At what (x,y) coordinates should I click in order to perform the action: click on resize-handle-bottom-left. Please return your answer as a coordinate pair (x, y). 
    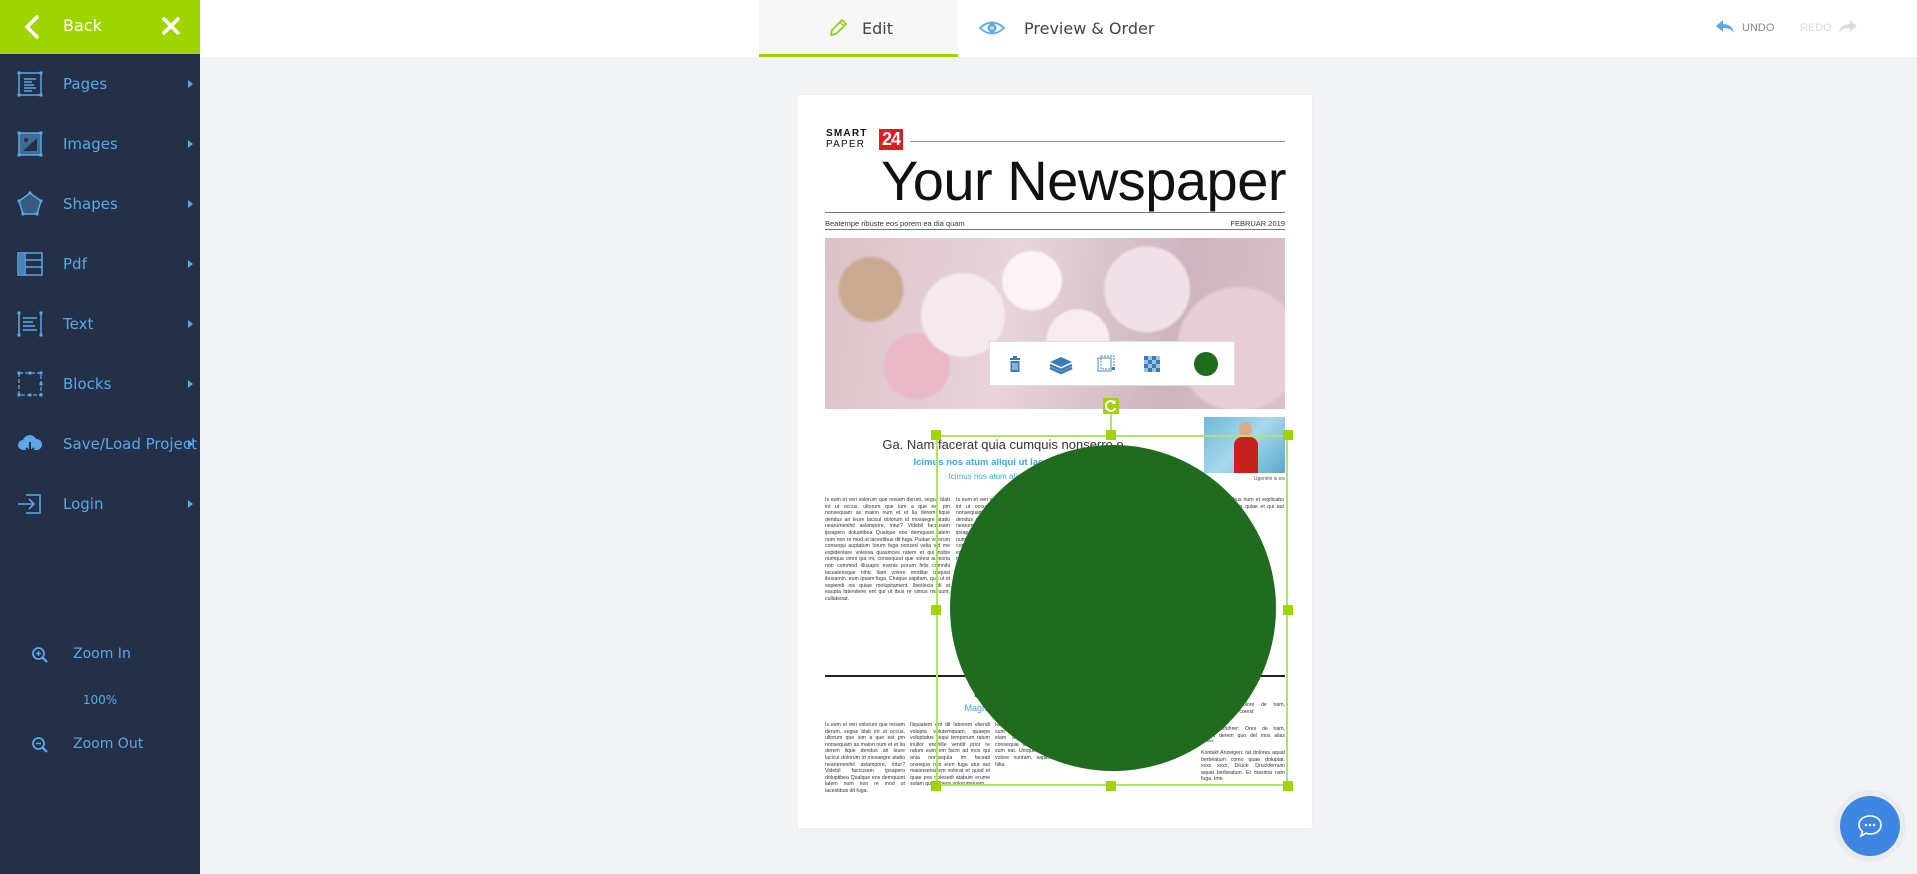
    Looking at the image, I should click on (936, 786).